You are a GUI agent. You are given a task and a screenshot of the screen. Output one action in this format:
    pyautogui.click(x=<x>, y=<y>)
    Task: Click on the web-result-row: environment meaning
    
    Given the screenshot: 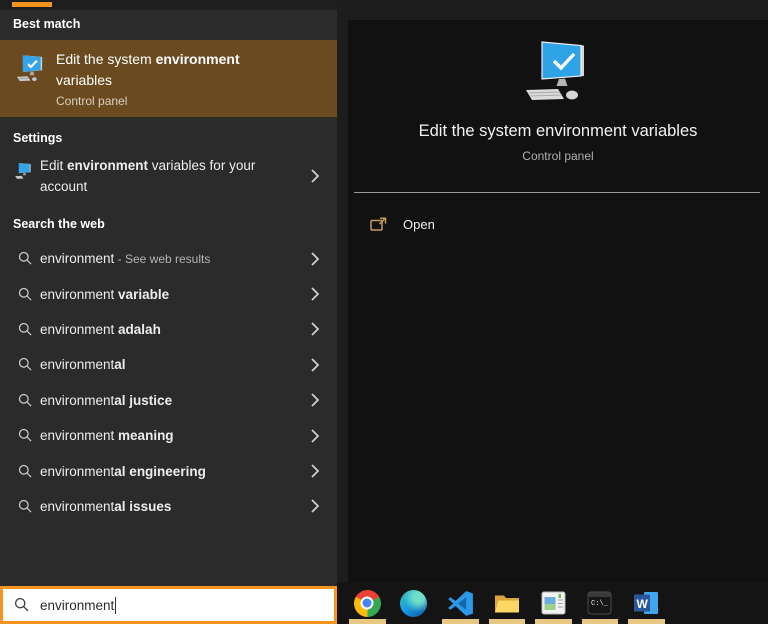 What is the action you would take?
    pyautogui.click(x=168, y=435)
    